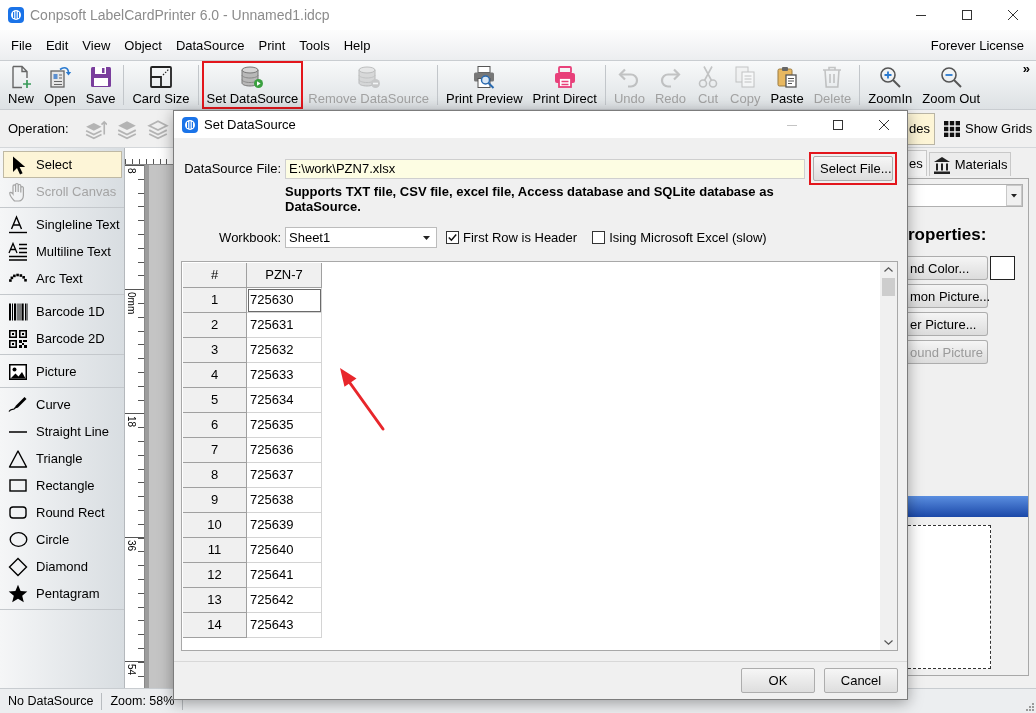 Image resolution: width=1036 pixels, height=713 pixels. What do you see at coordinates (215, 425) in the screenshot?
I see `row-number-cell: 6` at bounding box center [215, 425].